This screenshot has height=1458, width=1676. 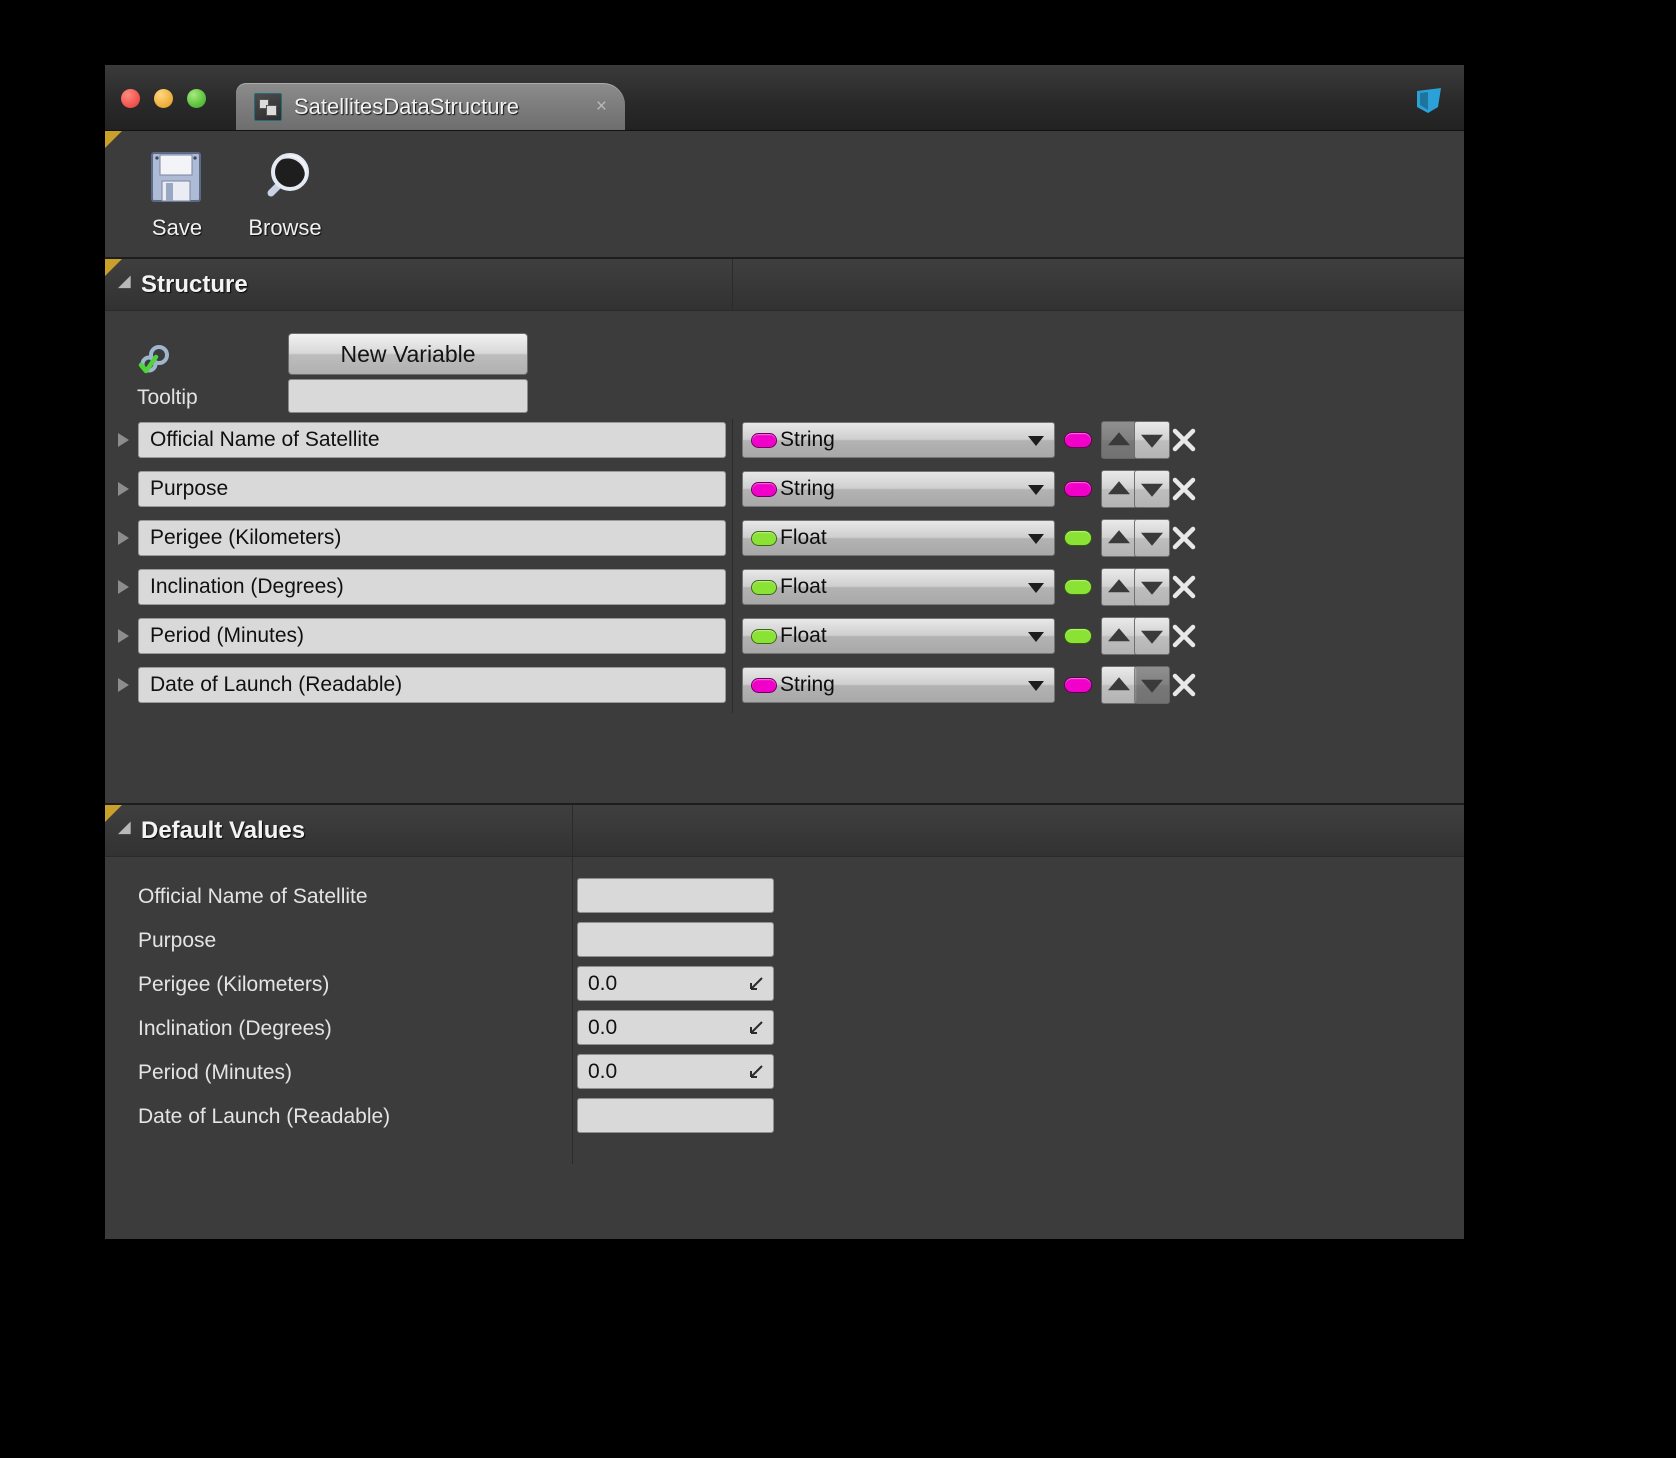 I want to click on new-variable-label: New Variable, so click(x=408, y=353).